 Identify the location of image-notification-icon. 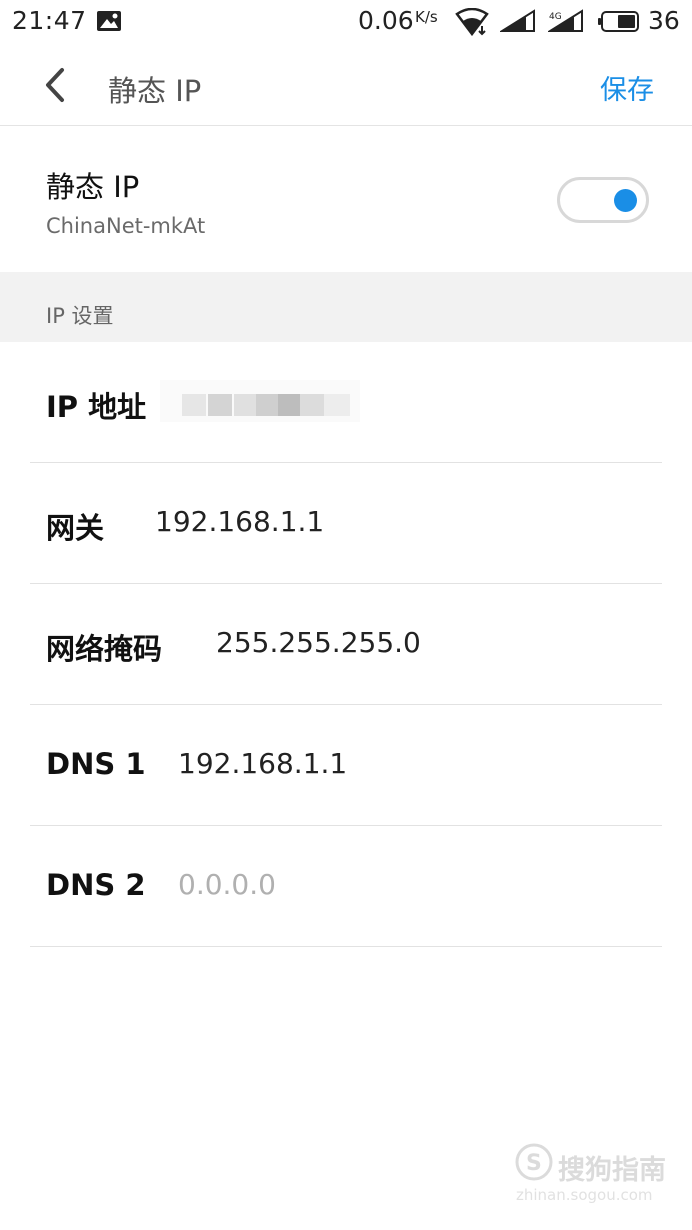
(109, 21).